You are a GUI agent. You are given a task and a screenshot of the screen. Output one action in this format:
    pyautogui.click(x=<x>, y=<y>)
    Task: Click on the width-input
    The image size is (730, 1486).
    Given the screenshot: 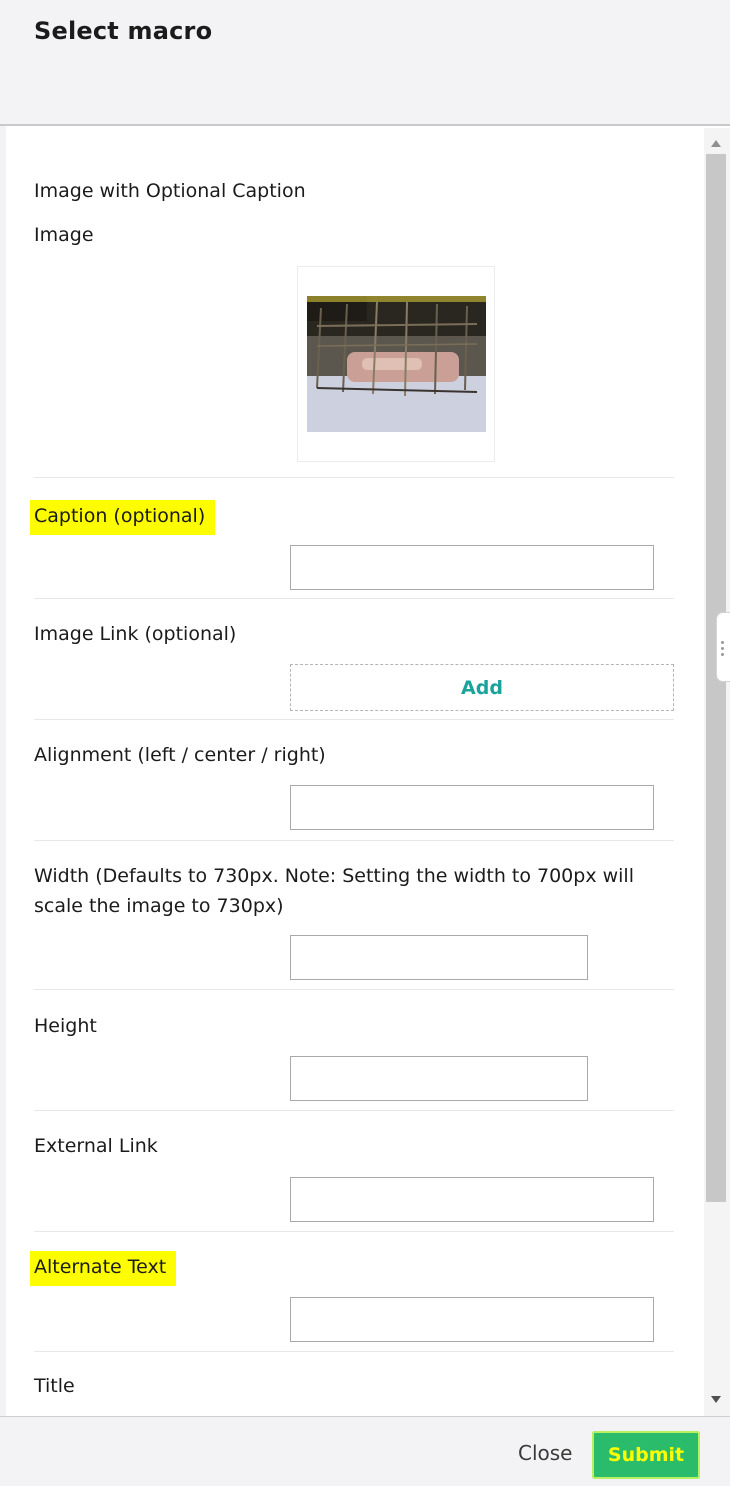 What is the action you would take?
    pyautogui.click(x=439, y=957)
    